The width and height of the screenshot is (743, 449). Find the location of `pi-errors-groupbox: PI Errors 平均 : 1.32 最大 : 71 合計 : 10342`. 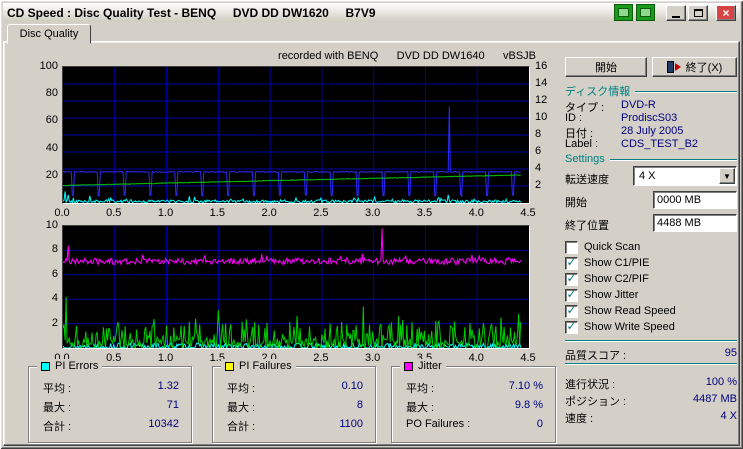

pi-errors-groupbox: PI Errors 平均 : 1.32 最大 : 71 合計 : 10342 is located at coordinates (110, 401).